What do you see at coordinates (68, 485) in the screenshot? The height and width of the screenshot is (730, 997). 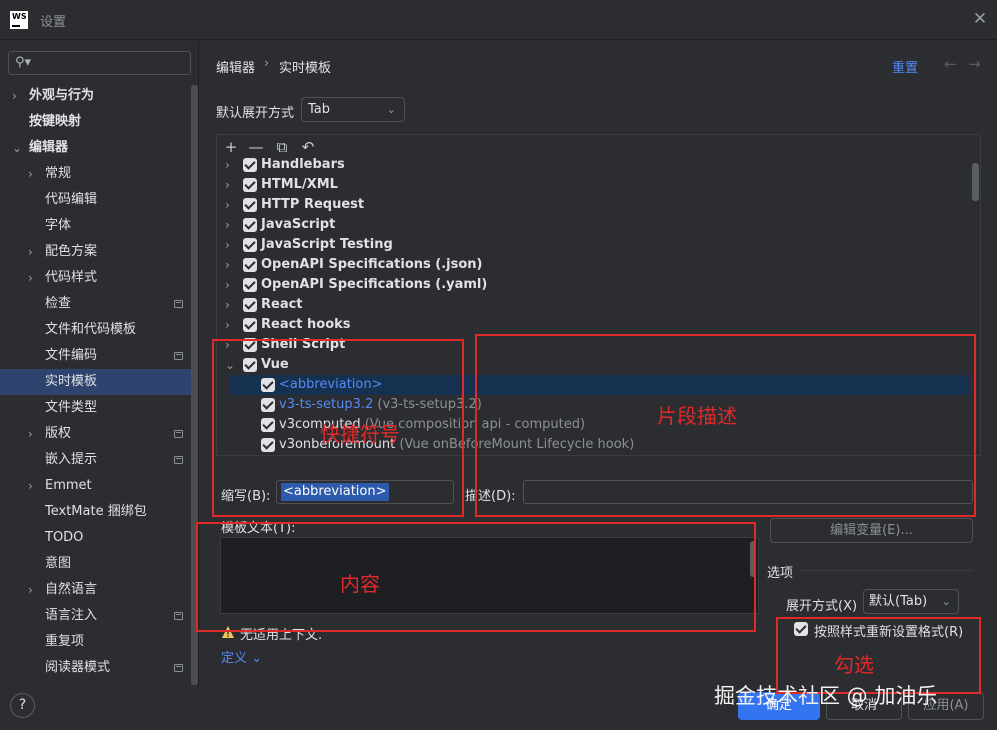 I see `sidebar-item-label: Emmet` at bounding box center [68, 485].